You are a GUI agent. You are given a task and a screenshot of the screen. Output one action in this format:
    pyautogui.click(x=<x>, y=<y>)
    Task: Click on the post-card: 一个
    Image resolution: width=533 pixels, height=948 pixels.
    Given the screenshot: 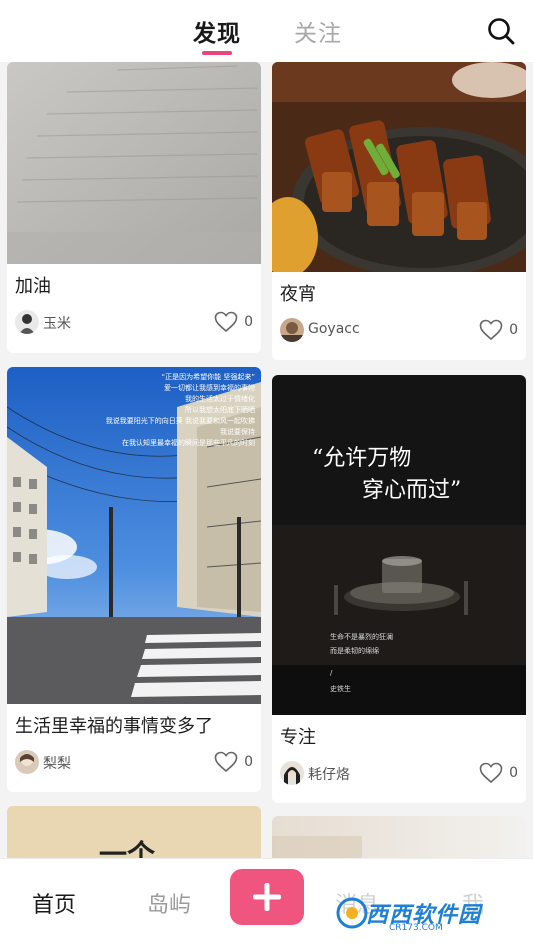 What is the action you would take?
    pyautogui.click(x=134, y=832)
    